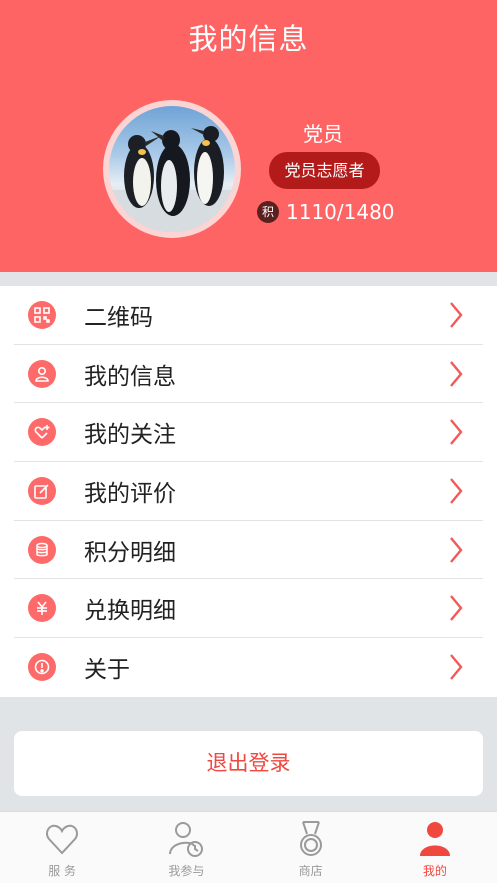  I want to click on menu-item-label: 我的关注, so click(130, 435).